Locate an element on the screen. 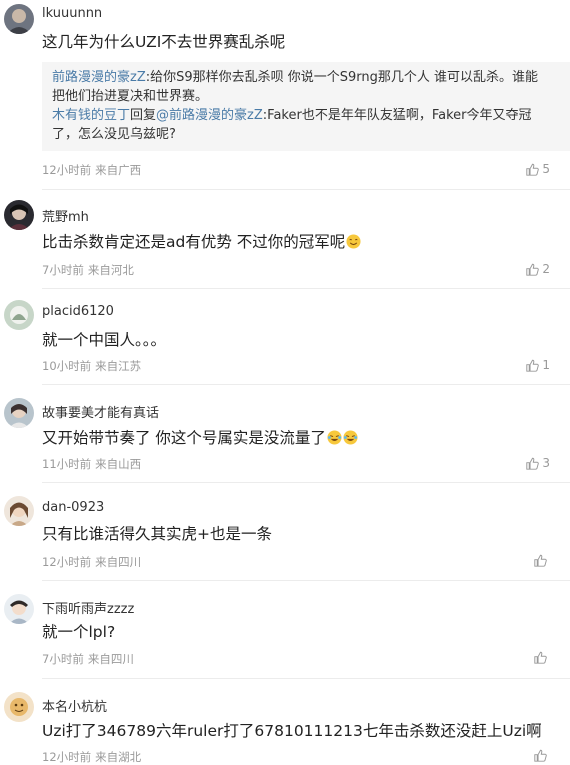 The image size is (570, 765). reply-username: 前路漫漫的豪zZ is located at coordinates (99, 77).